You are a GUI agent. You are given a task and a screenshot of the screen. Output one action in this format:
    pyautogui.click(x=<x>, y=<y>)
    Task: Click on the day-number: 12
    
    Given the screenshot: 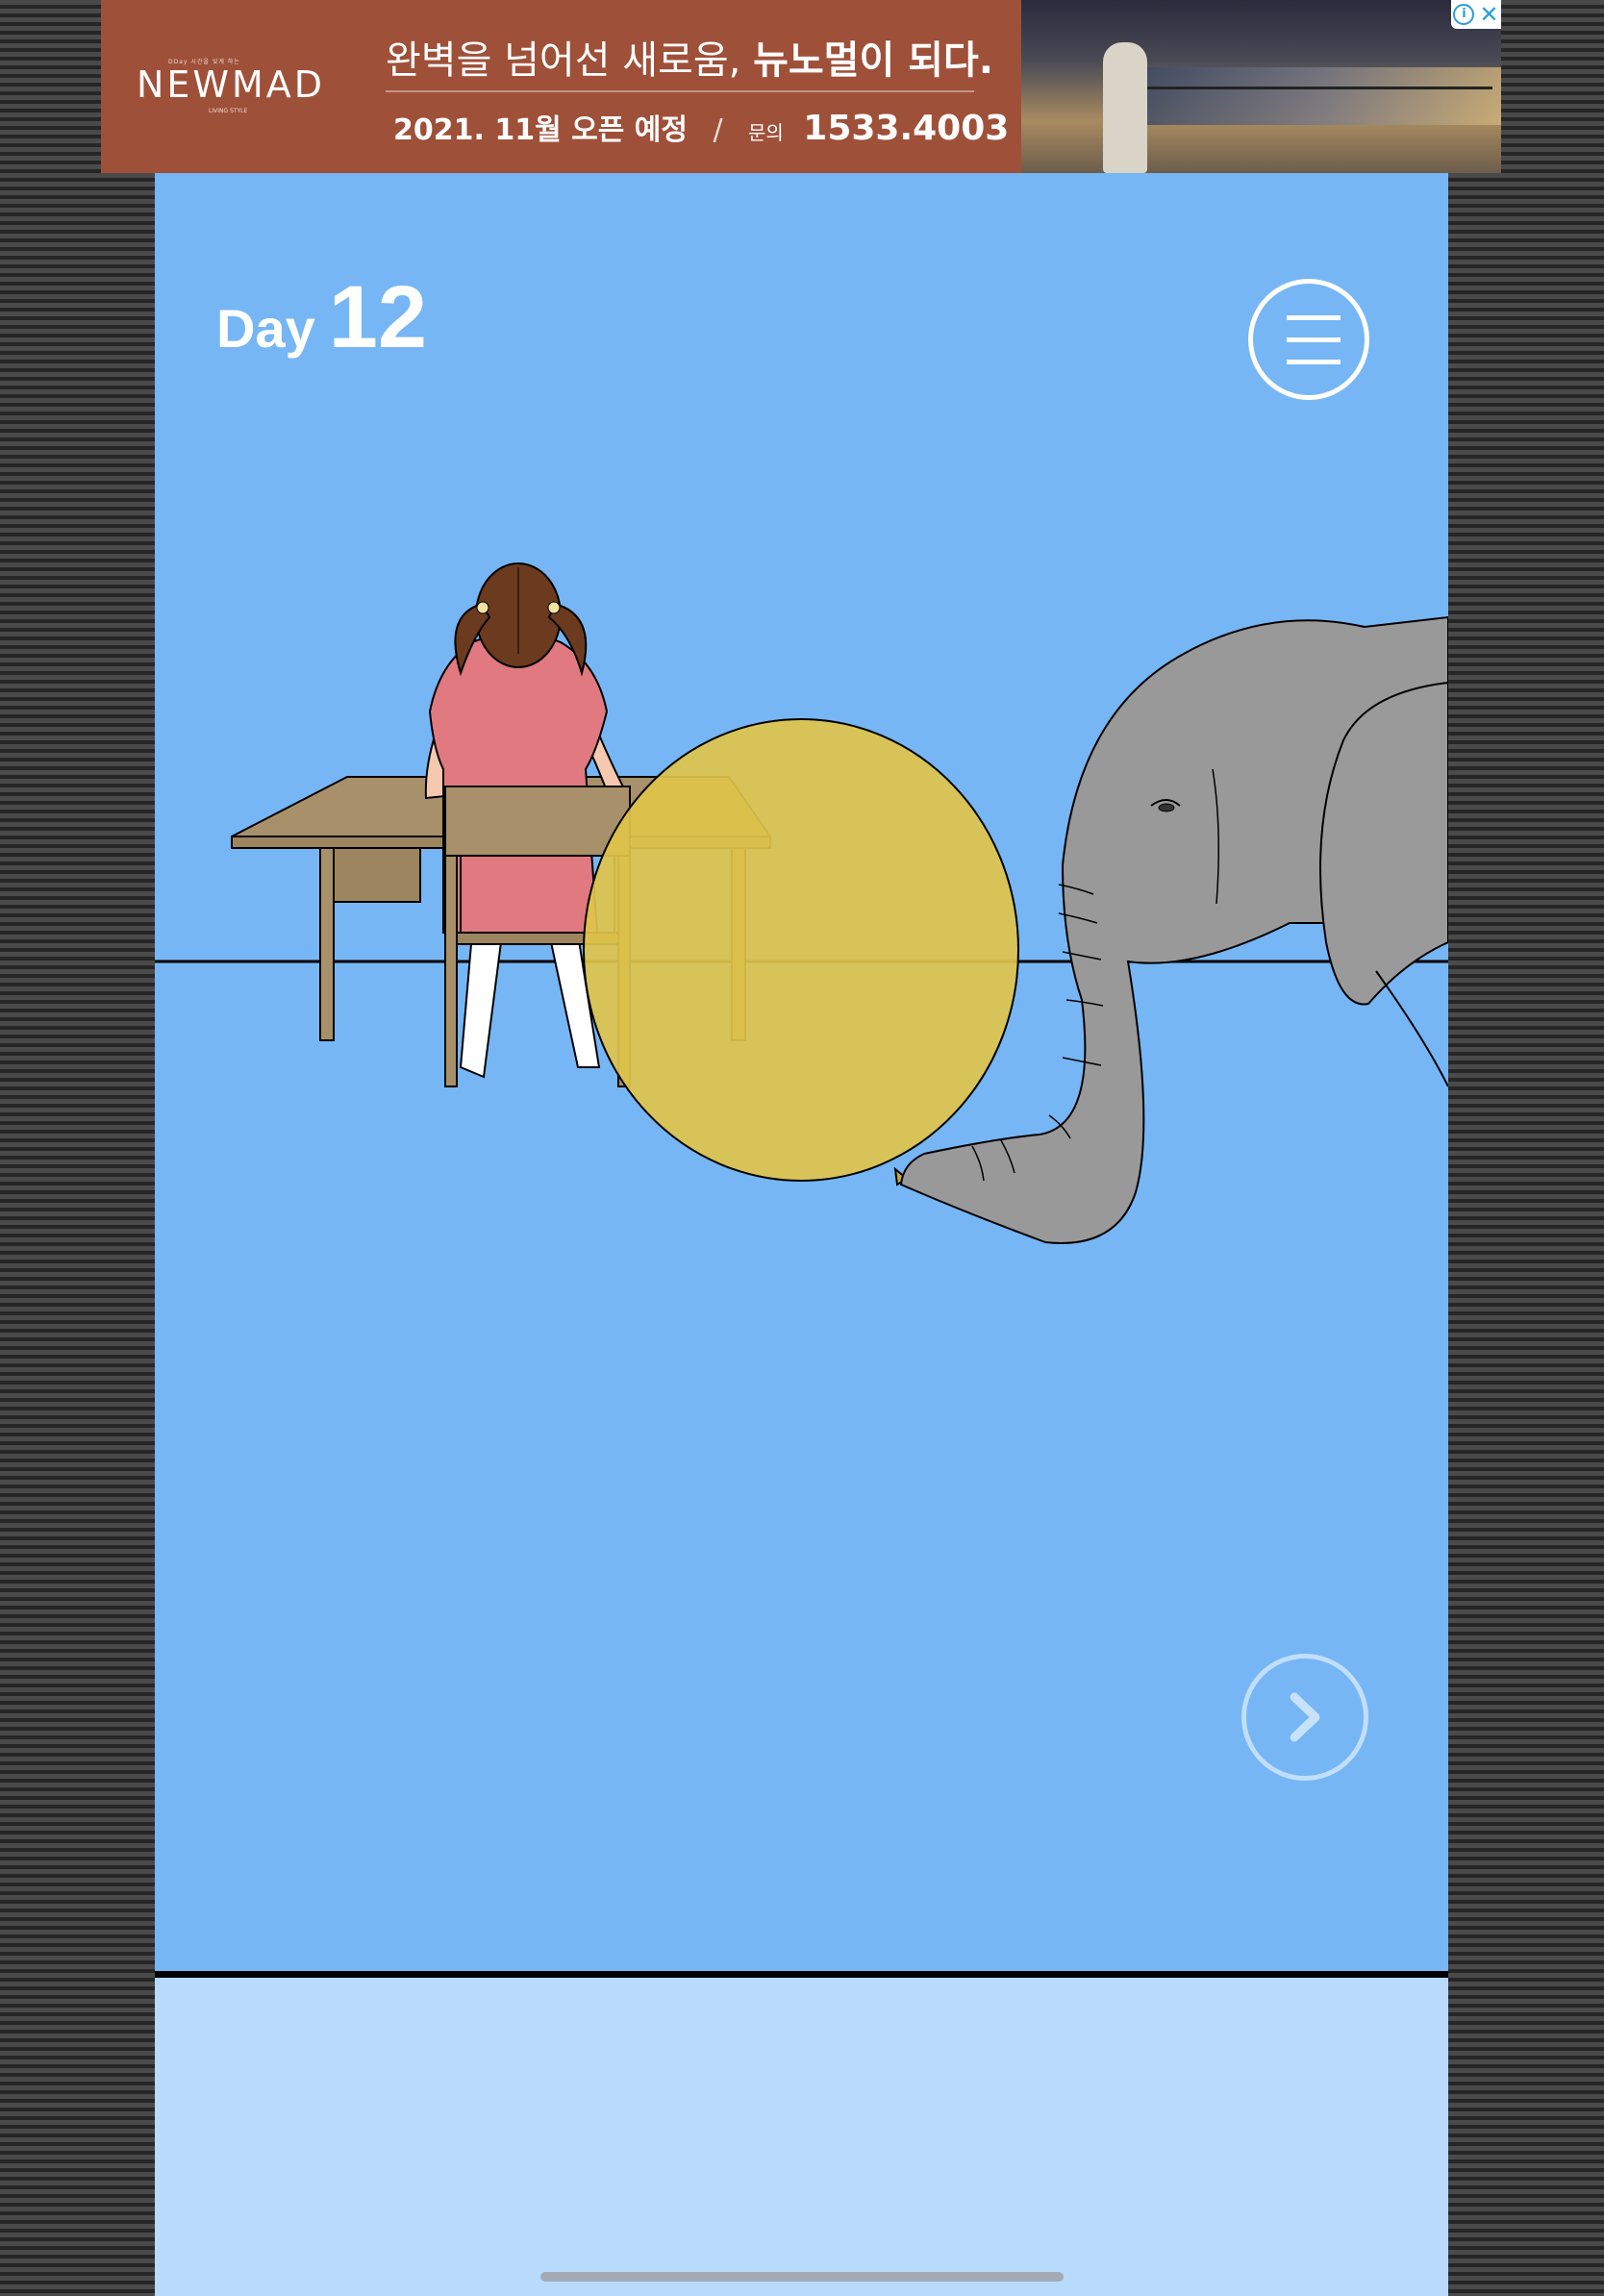 What is the action you would take?
    pyautogui.click(x=378, y=317)
    